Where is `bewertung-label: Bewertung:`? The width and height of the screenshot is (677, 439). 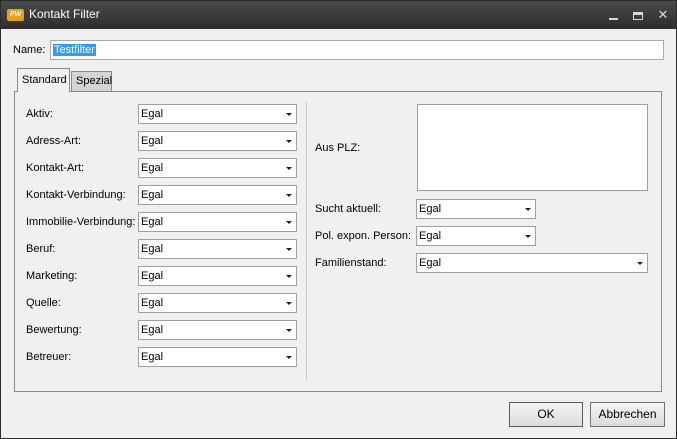 bewertung-label: Bewertung: is located at coordinates (54, 330).